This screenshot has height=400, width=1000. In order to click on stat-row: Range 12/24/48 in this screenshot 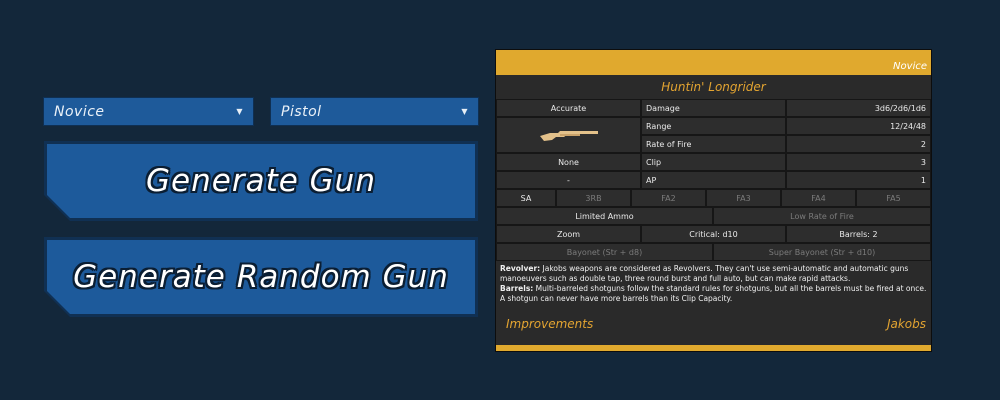, I will do `click(786, 126)`.